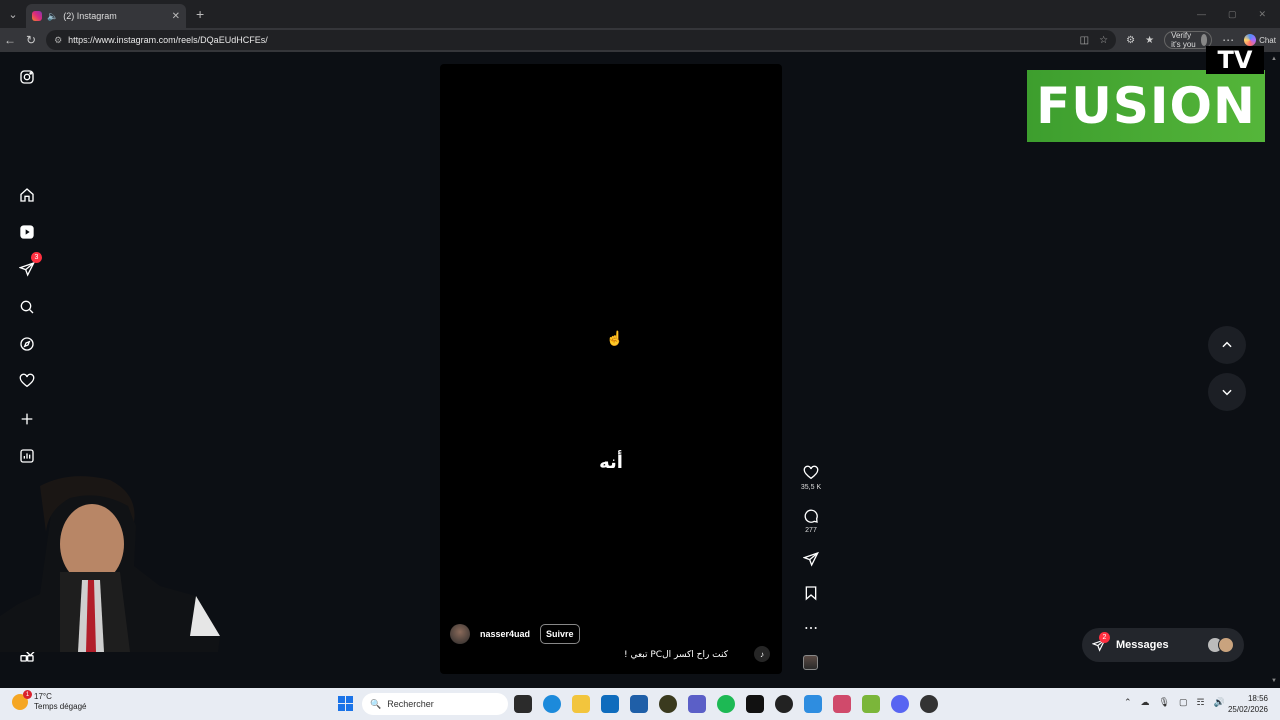 The height and width of the screenshot is (720, 1280). I want to click on search-icon, so click(27, 307).